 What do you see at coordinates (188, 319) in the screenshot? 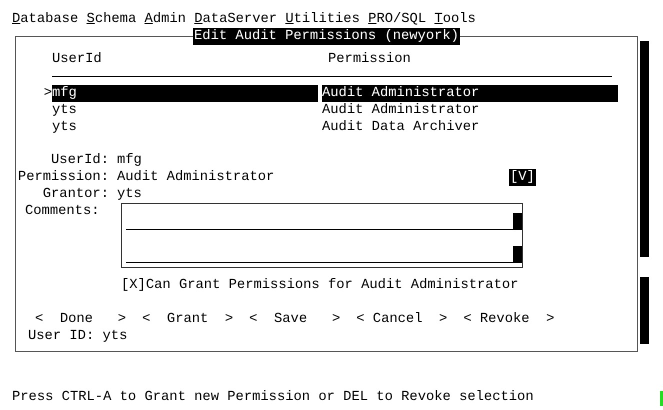
I see `action-button: < Grant >` at bounding box center [188, 319].